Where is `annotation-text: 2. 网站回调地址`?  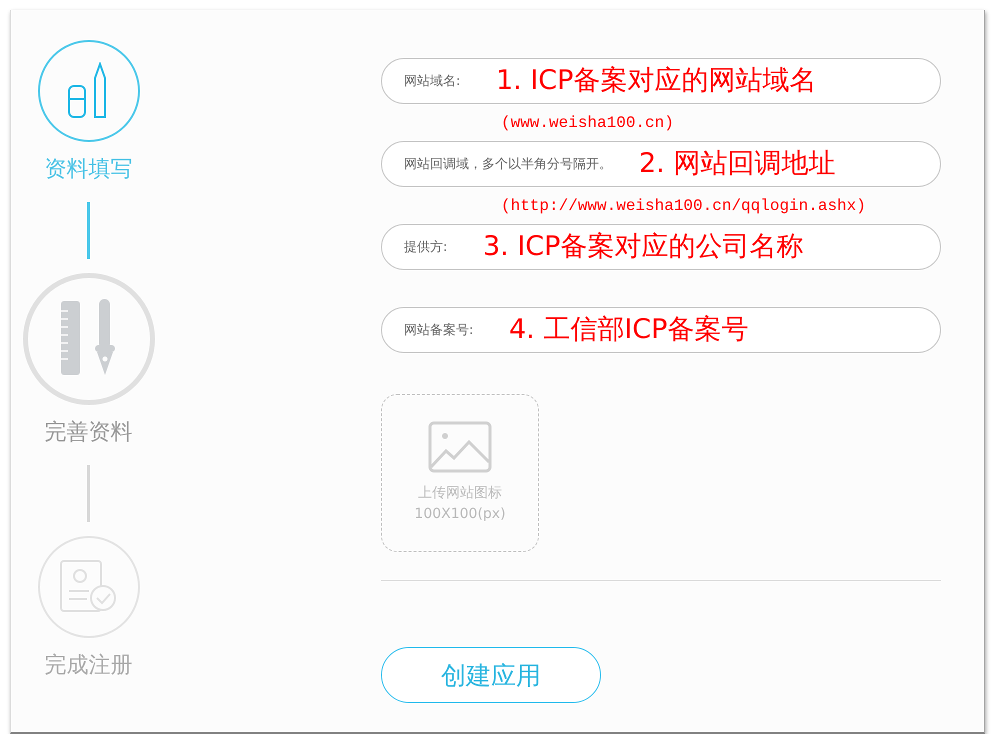
annotation-text: 2. 网站回调地址 is located at coordinates (737, 164).